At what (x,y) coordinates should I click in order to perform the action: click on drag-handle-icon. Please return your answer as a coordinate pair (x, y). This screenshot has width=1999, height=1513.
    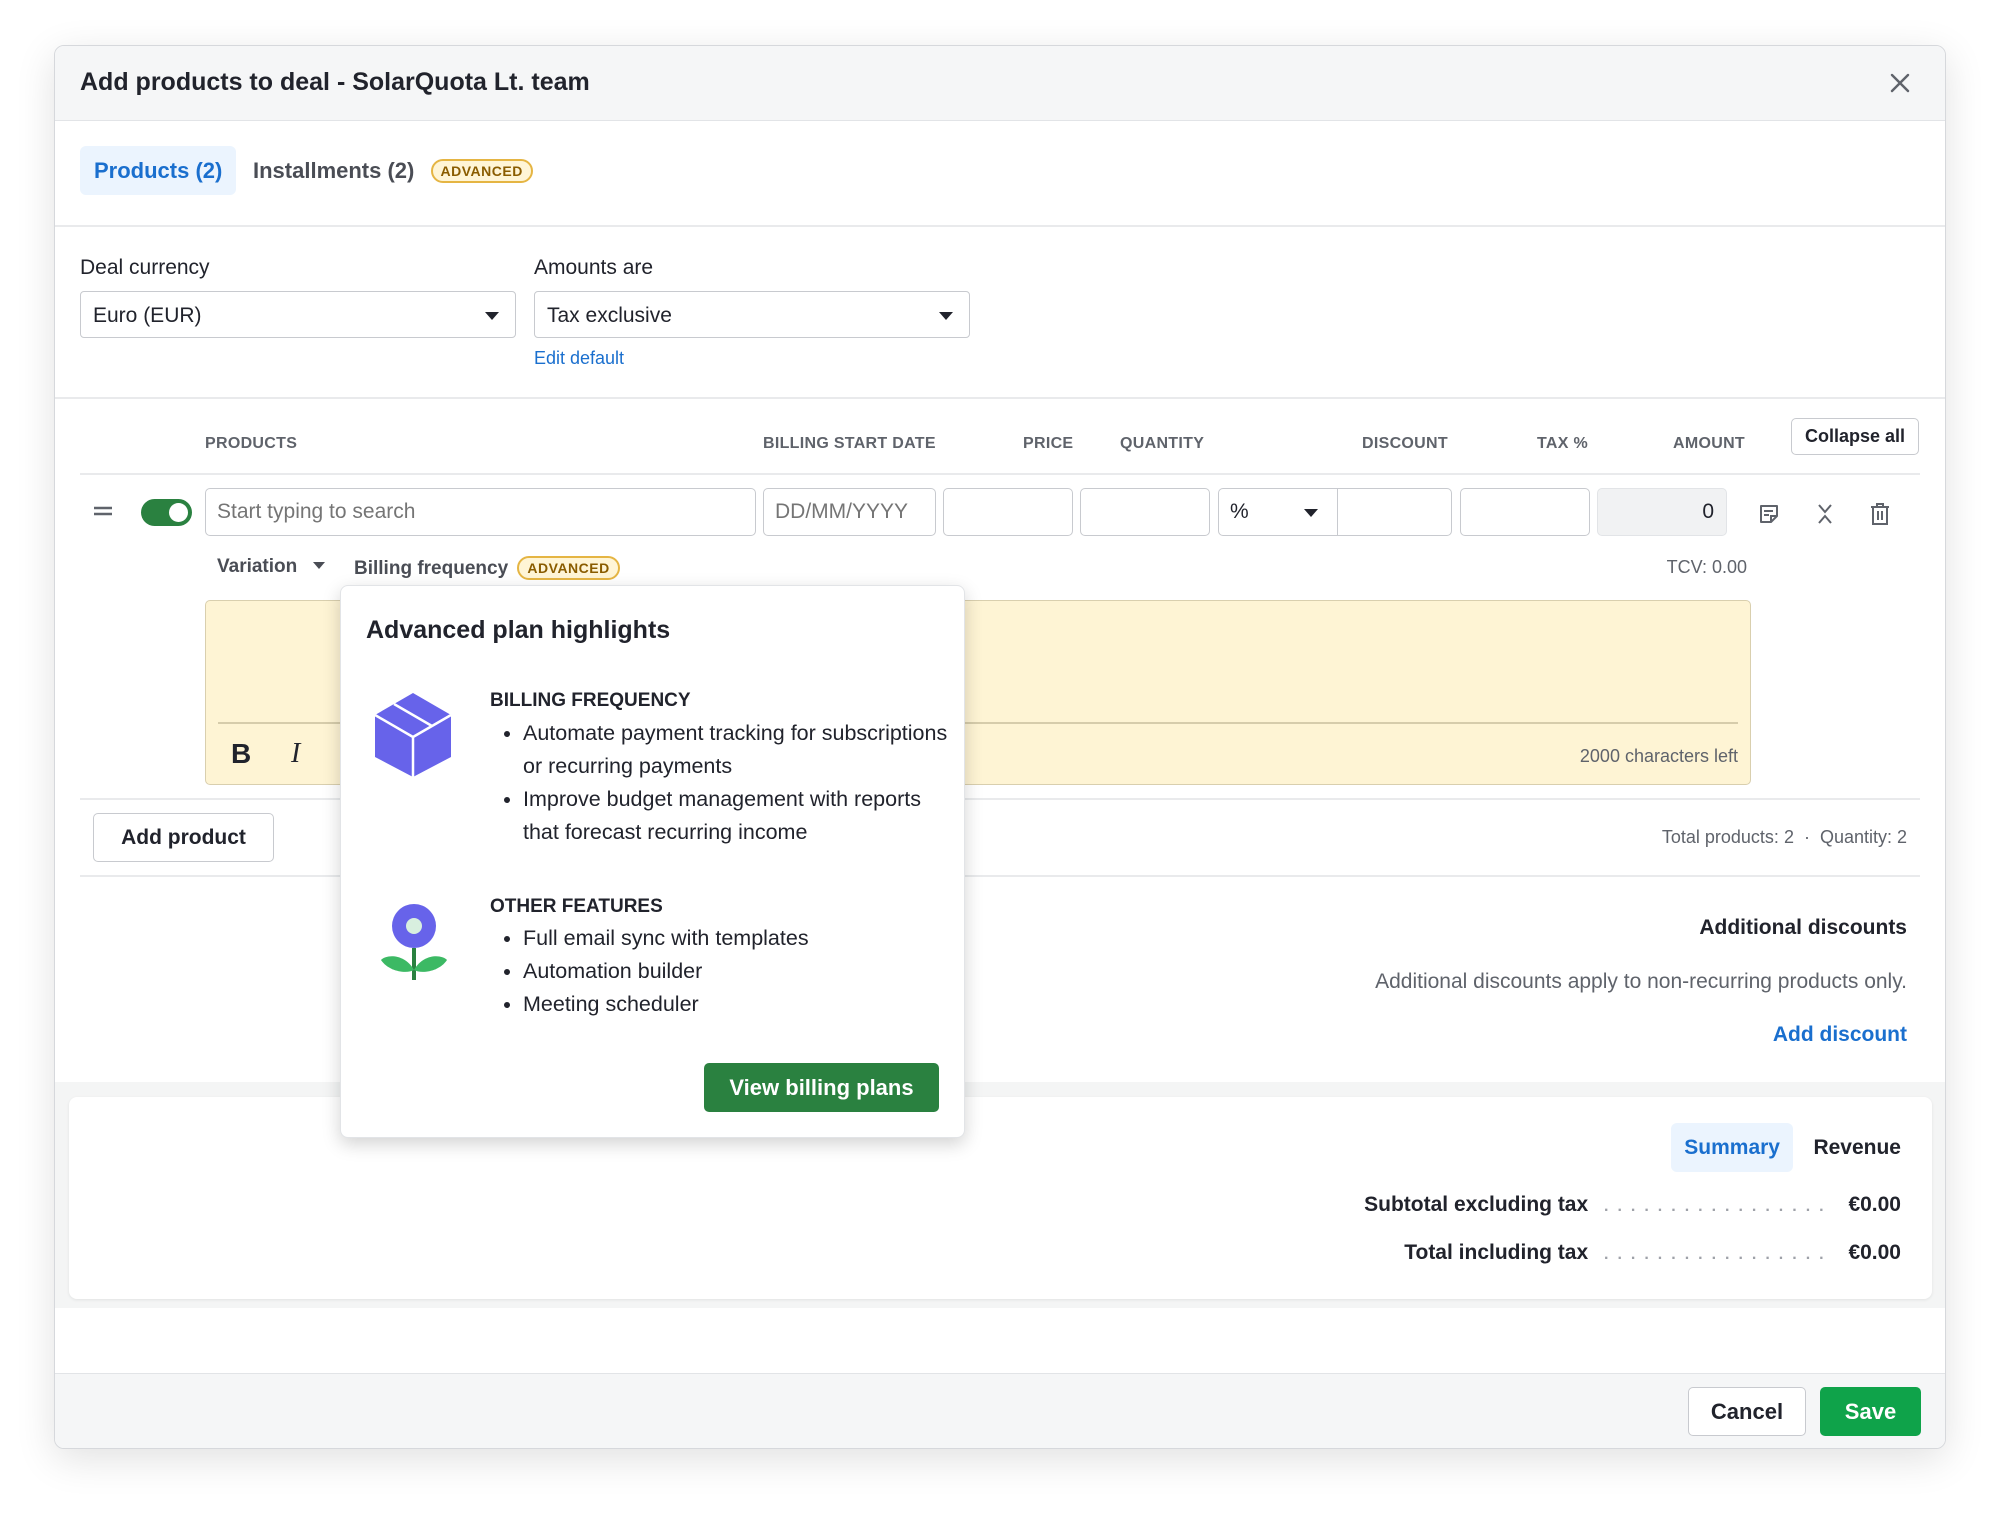
    Looking at the image, I should click on (103, 511).